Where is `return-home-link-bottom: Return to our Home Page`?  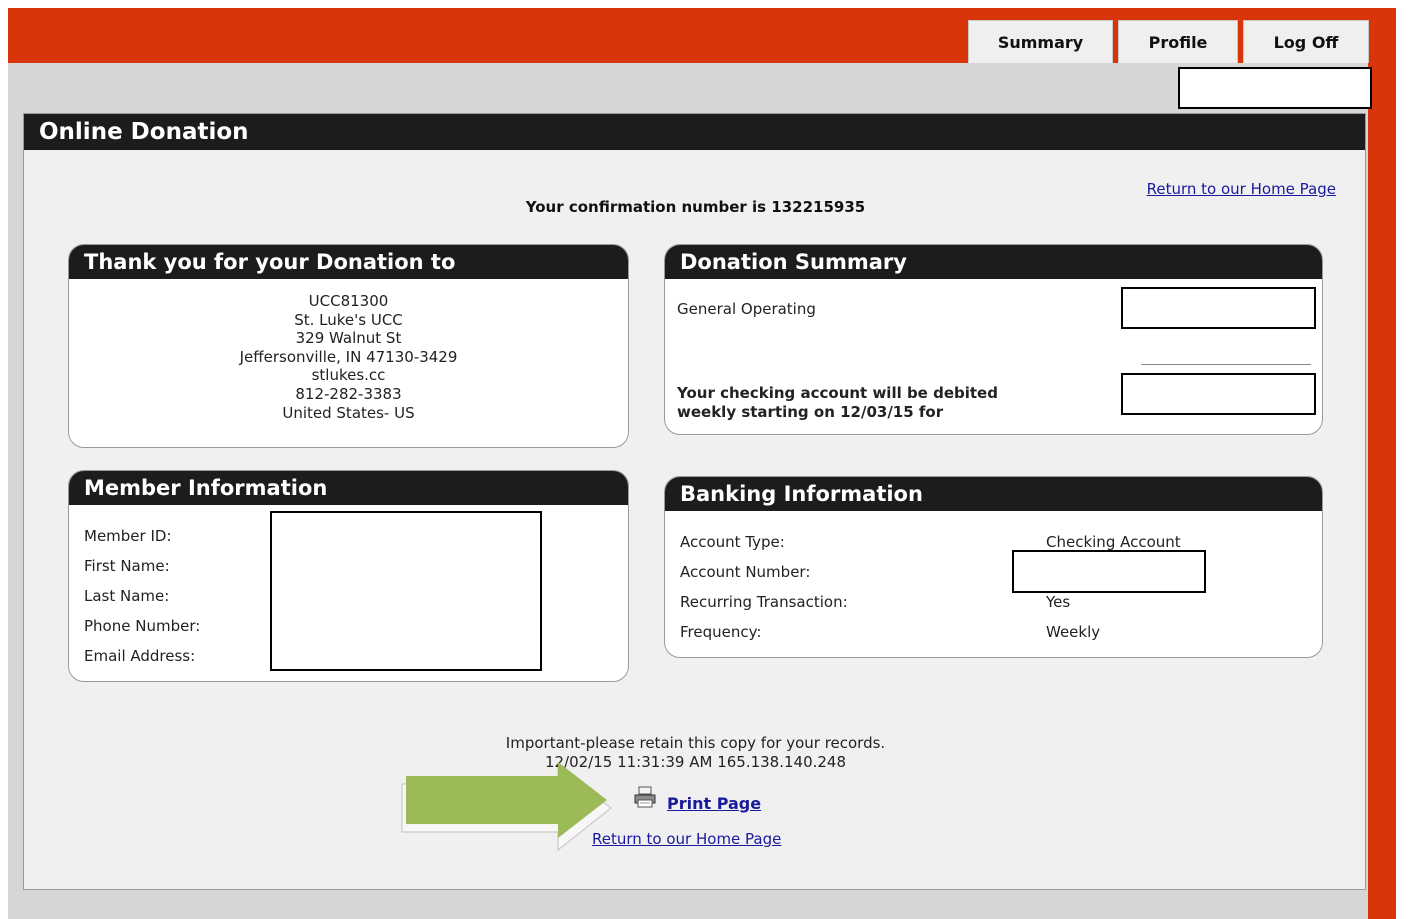
return-home-link-bottom: Return to our Home Page is located at coordinates (686, 839).